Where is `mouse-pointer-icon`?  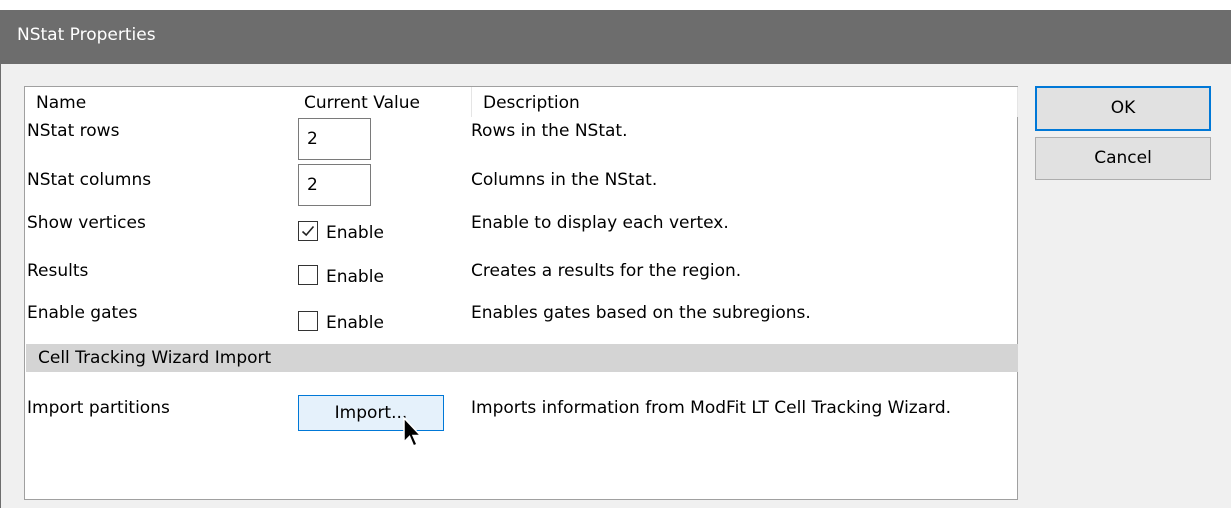 mouse-pointer-icon is located at coordinates (413, 432).